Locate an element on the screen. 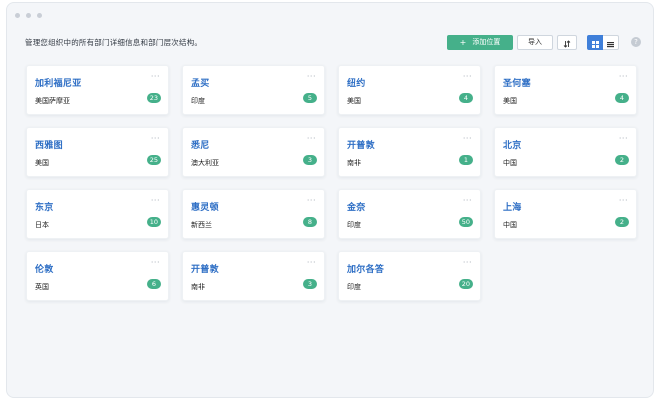  location-name: 悉尼 is located at coordinates (253, 144).